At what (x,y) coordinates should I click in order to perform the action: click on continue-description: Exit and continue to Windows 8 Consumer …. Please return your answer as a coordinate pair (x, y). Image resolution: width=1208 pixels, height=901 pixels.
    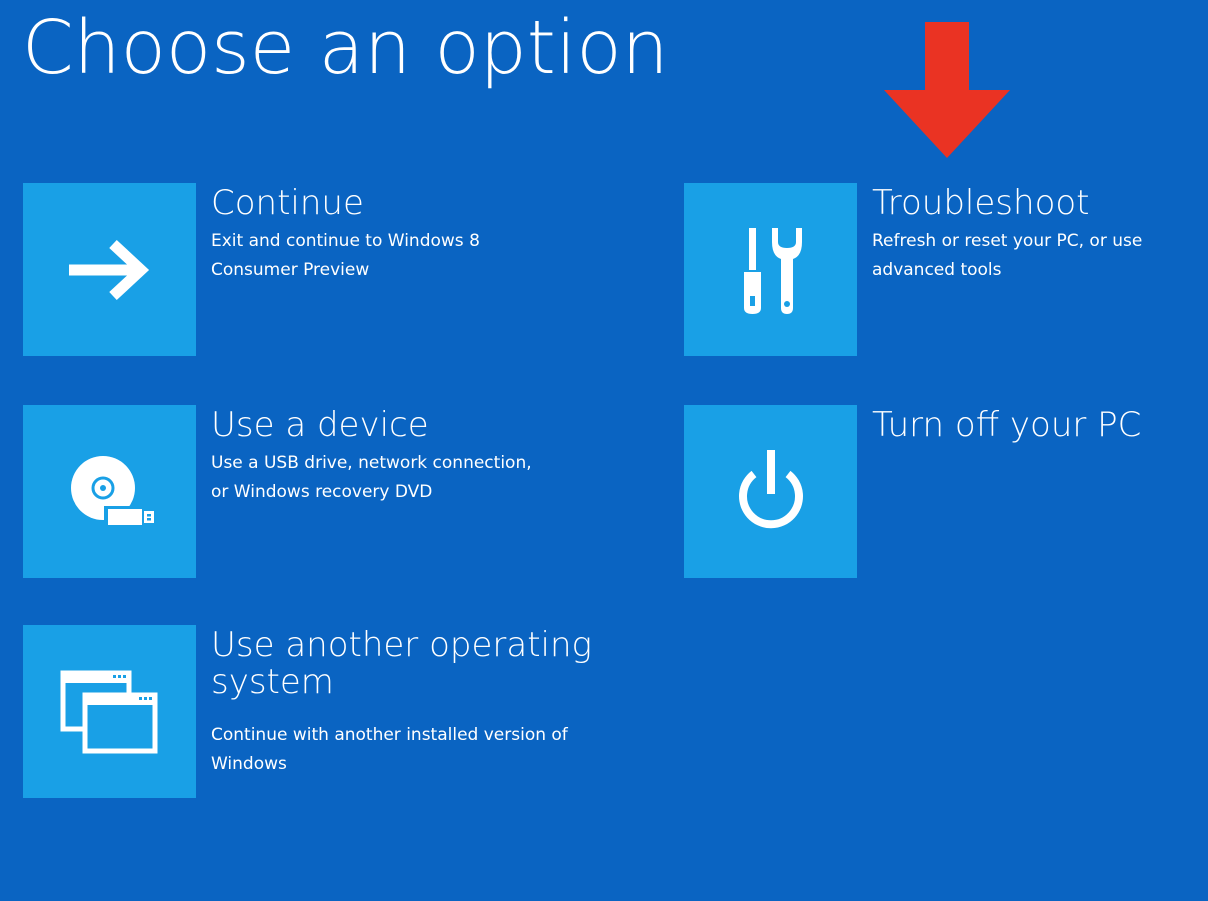
    Looking at the image, I should click on (345, 255).